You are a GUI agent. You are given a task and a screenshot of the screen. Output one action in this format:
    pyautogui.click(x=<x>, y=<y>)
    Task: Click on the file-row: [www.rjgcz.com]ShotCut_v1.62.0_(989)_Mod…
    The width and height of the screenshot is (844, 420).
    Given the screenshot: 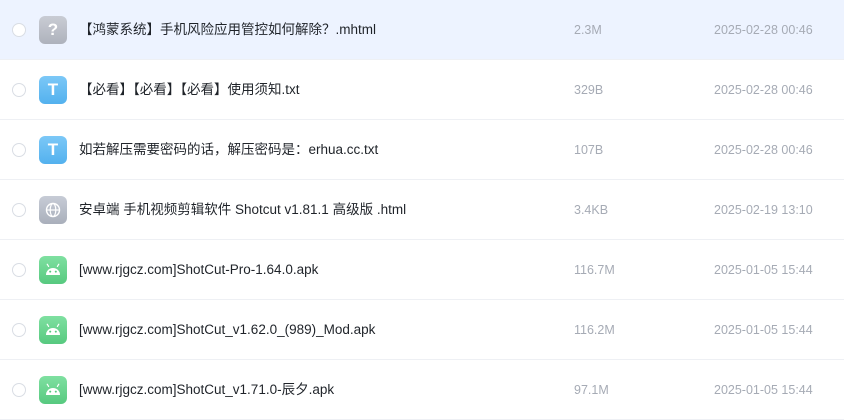 What is the action you would take?
    pyautogui.click(x=422, y=330)
    